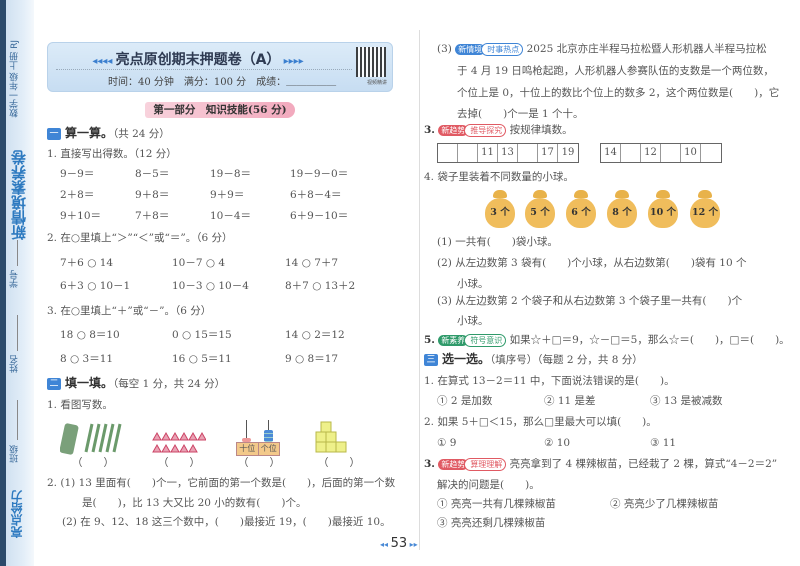 This screenshot has height=566, width=800. What do you see at coordinates (419, 290) in the screenshot?
I see `page-divider` at bounding box center [419, 290].